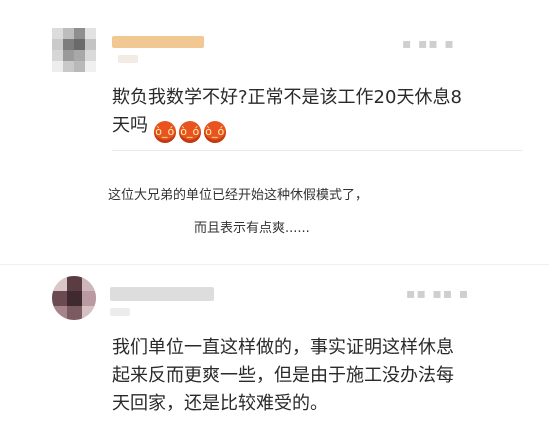  I want to click on comment-2-line-2: 起来反而更爽一些，但是由于施工没办法每, so click(283, 375).